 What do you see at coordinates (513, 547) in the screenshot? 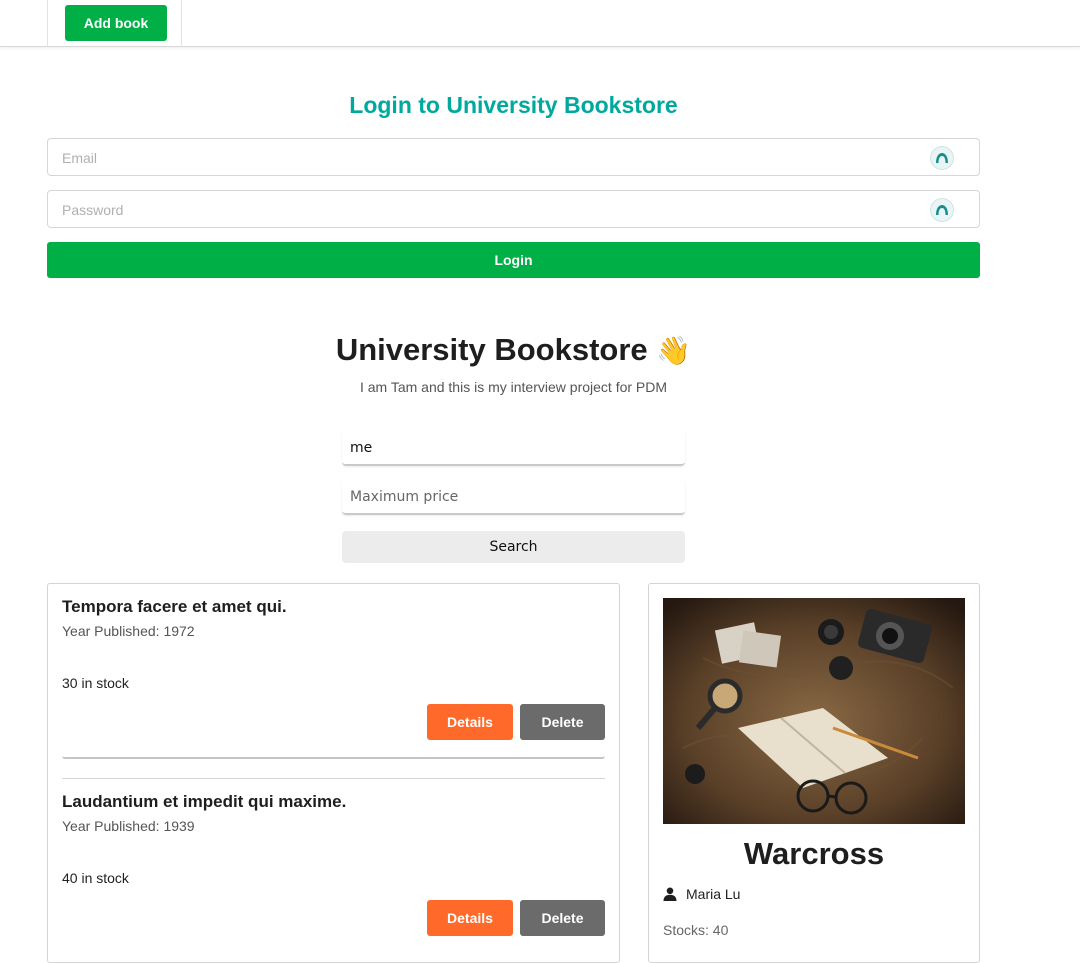
I see `search-button: Search` at bounding box center [513, 547].